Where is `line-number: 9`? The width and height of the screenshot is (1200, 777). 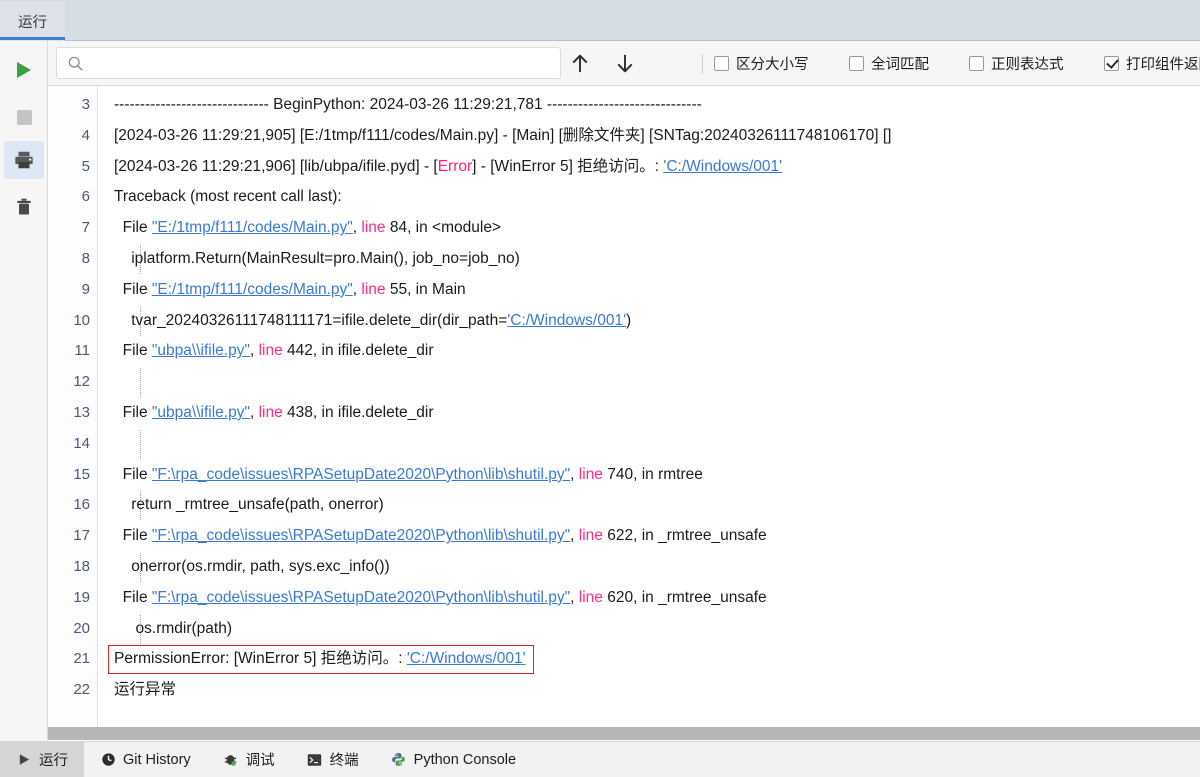 line-number: 9 is located at coordinates (85, 289).